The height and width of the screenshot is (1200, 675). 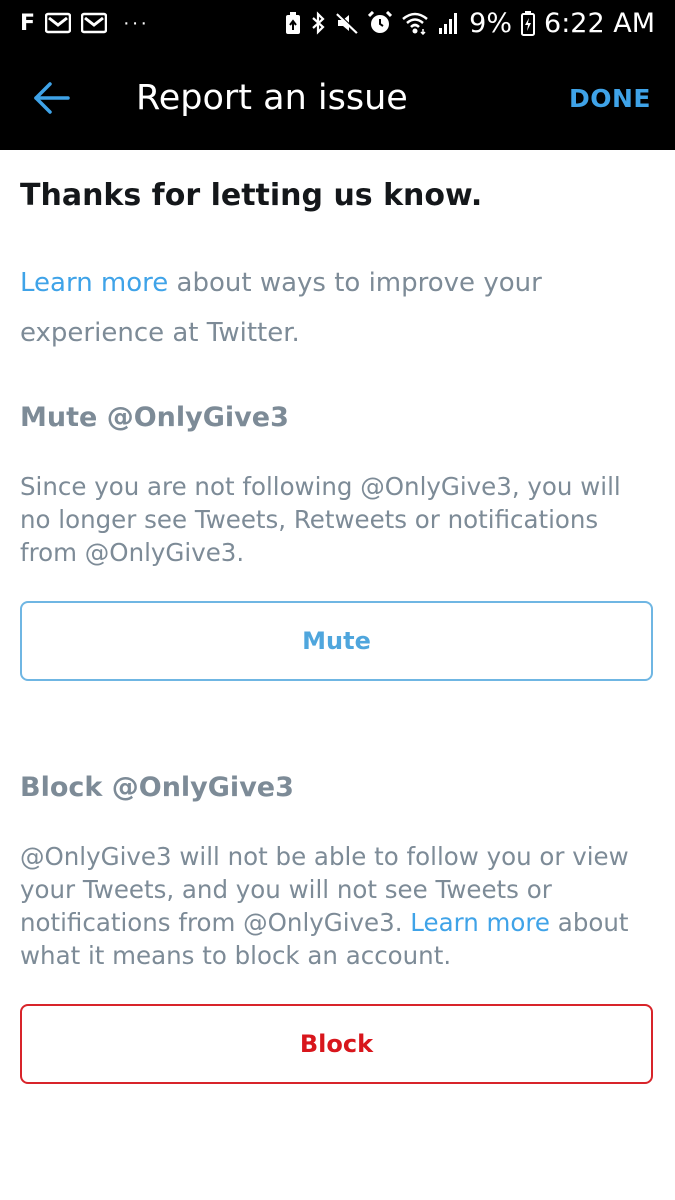 I want to click on done-button: DONE, so click(x=610, y=98).